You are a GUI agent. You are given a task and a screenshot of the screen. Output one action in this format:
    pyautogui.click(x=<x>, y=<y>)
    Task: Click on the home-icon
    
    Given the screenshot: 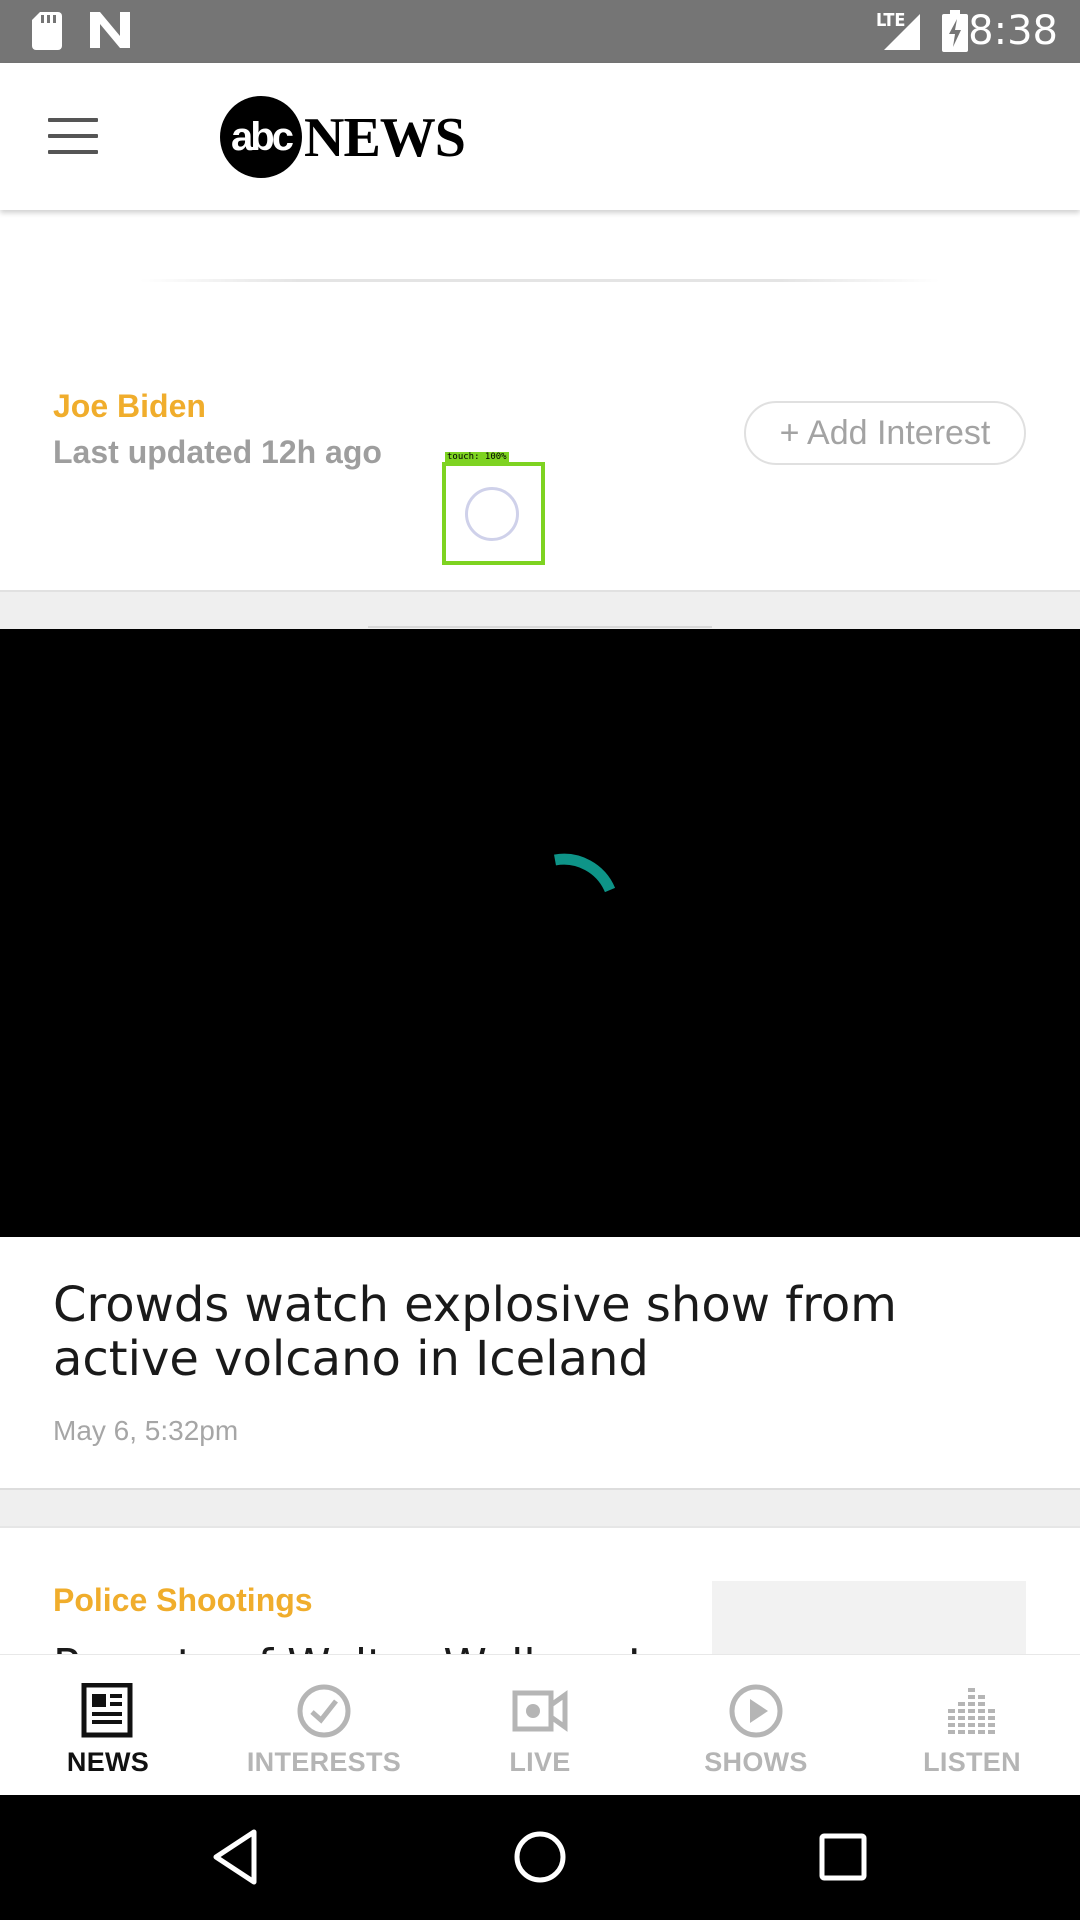 What is the action you would take?
    pyautogui.click(x=540, y=1857)
    